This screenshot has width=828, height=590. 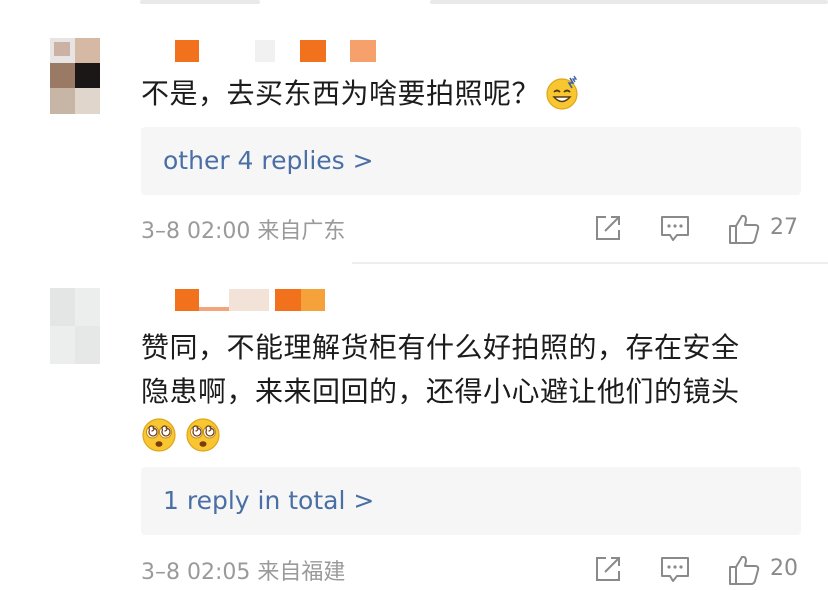 I want to click on comment-divider, so click(x=590, y=263).